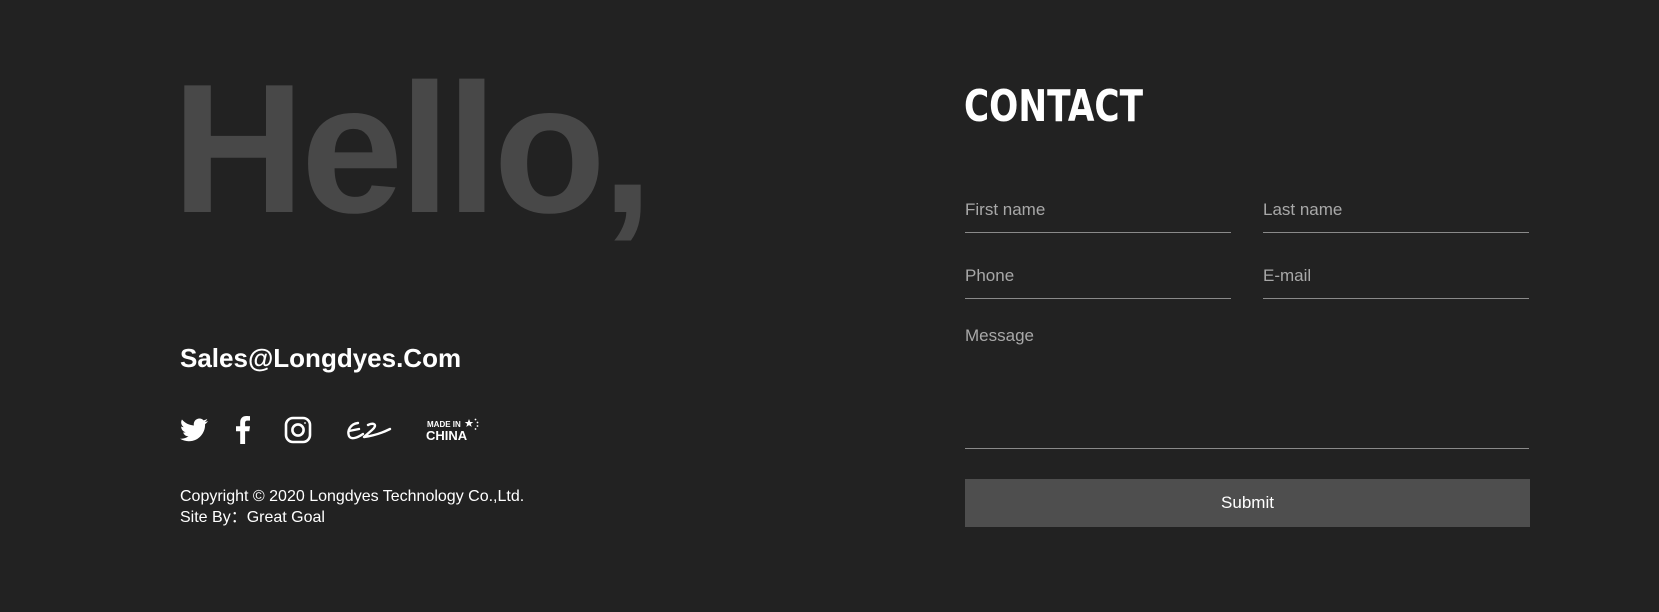 The height and width of the screenshot is (612, 1659). I want to click on made-in-china-icon: MADE IN CHINA, so click(454, 430).